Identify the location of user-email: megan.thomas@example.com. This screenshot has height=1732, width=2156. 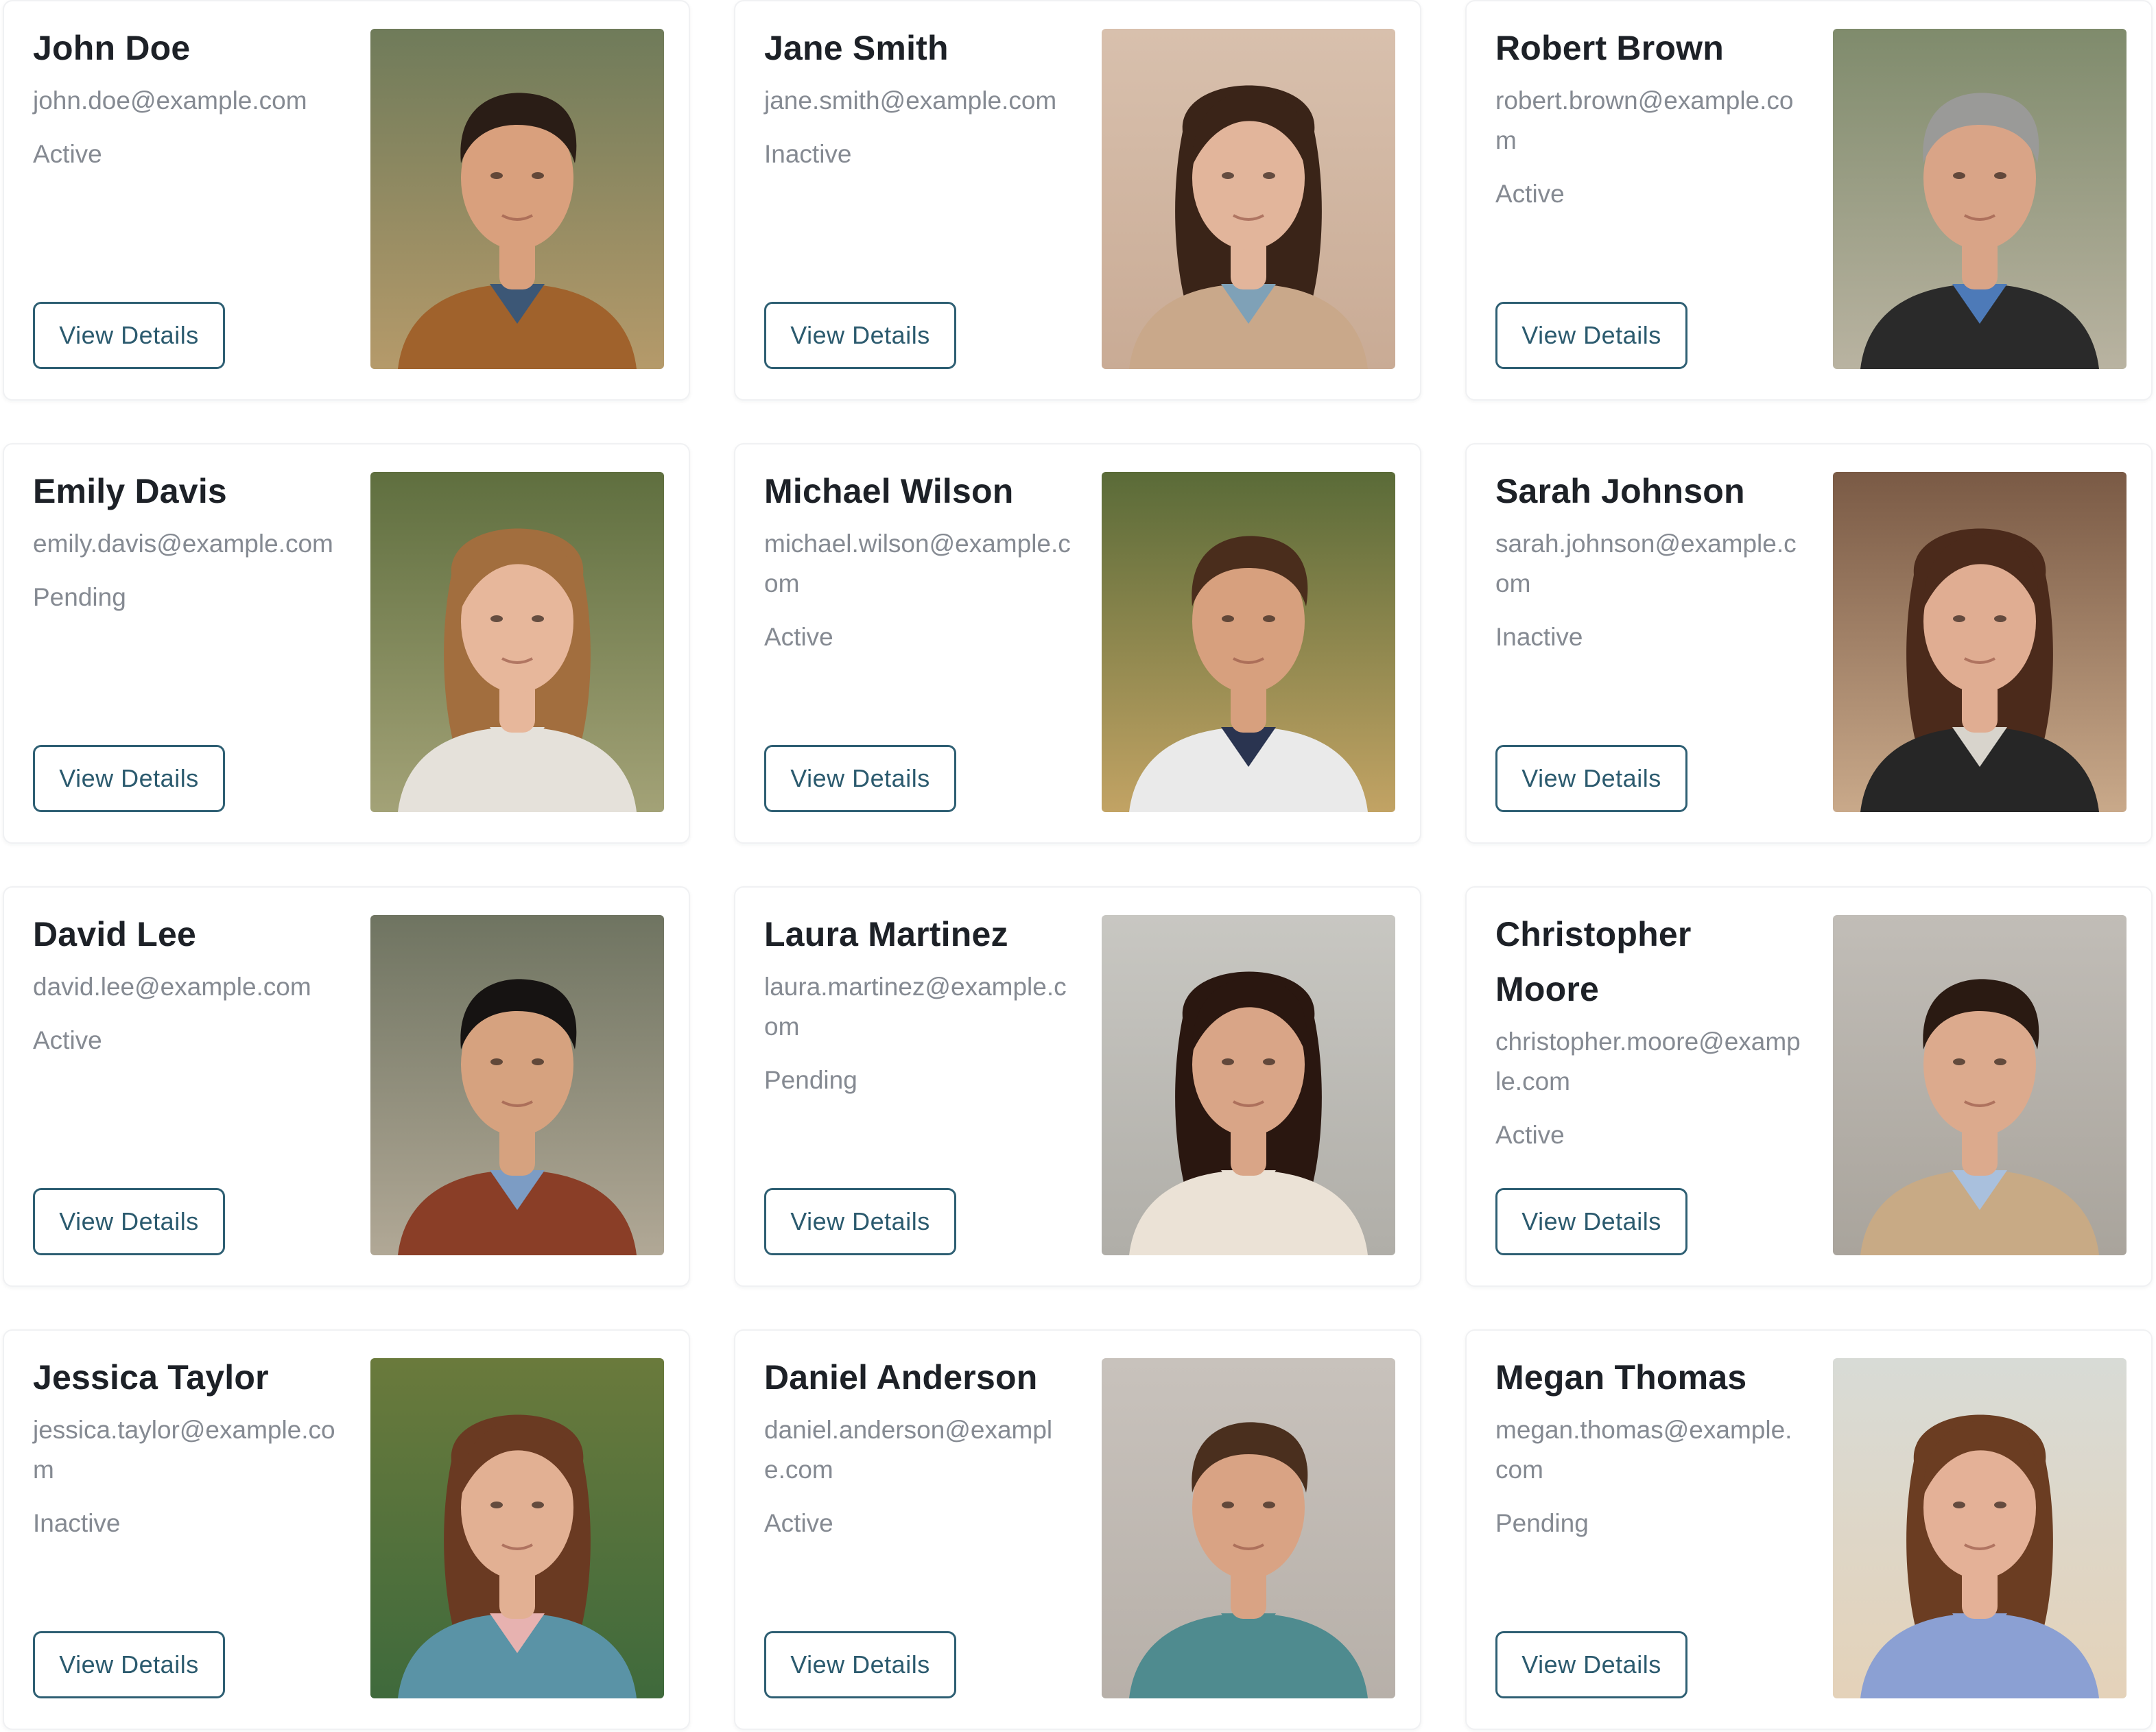
(1644, 1450).